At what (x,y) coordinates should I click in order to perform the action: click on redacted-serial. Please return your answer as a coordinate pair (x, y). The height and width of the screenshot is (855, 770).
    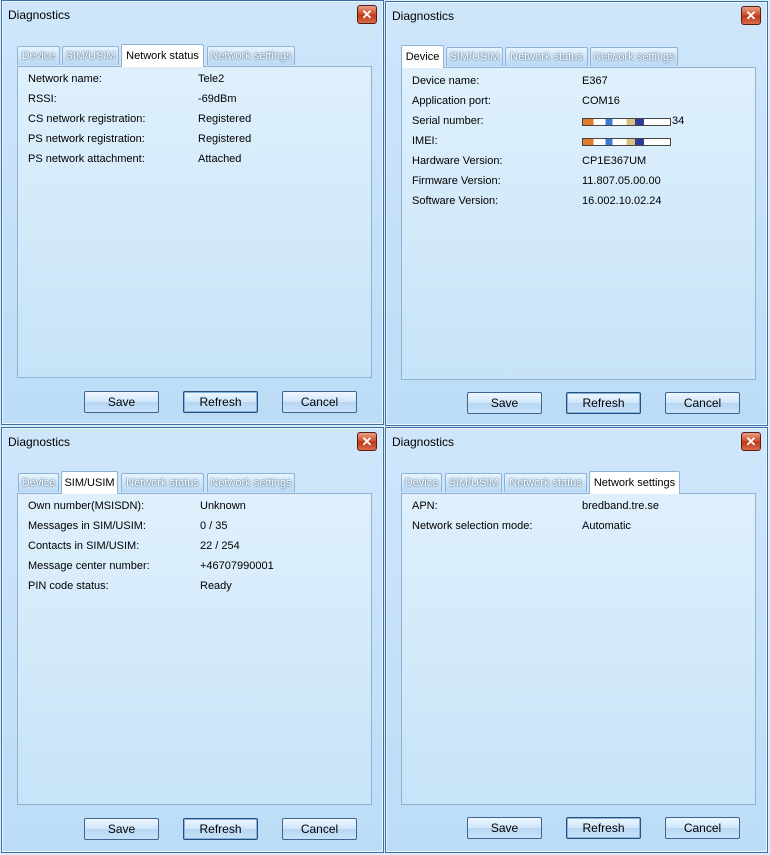
    Looking at the image, I should click on (626, 122).